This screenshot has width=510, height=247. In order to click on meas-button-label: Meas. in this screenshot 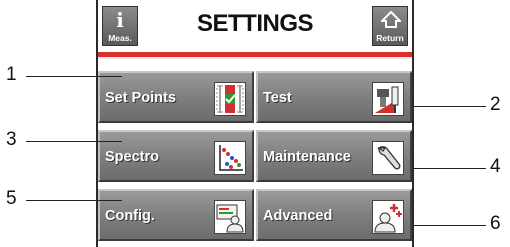, I will do `click(120, 38)`.